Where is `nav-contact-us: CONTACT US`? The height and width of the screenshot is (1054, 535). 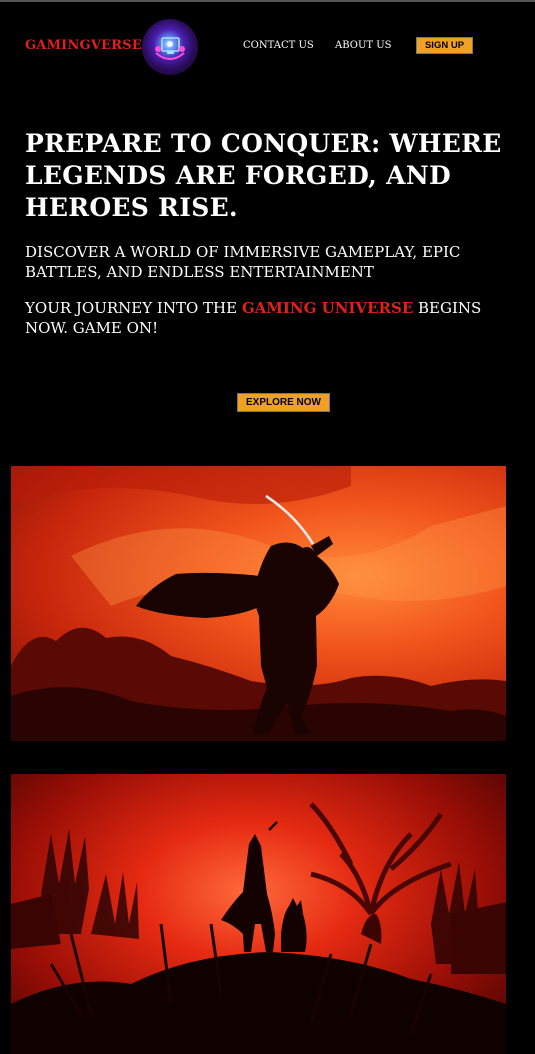
nav-contact-us: CONTACT US is located at coordinates (278, 45).